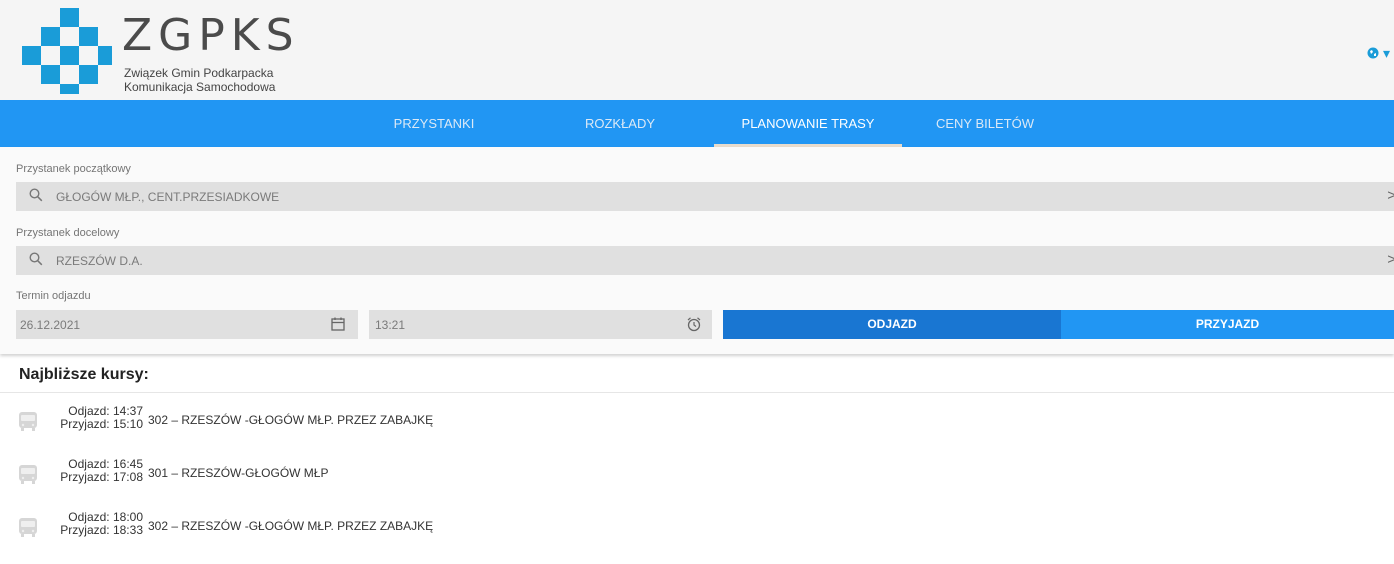  What do you see at coordinates (620, 123) in the screenshot?
I see `tab-rozklady: ROZKŁADY` at bounding box center [620, 123].